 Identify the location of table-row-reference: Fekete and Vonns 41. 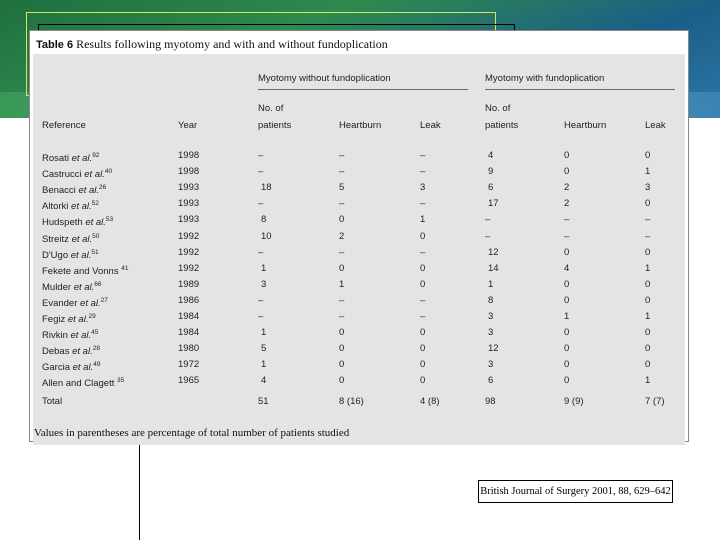
(85, 271).